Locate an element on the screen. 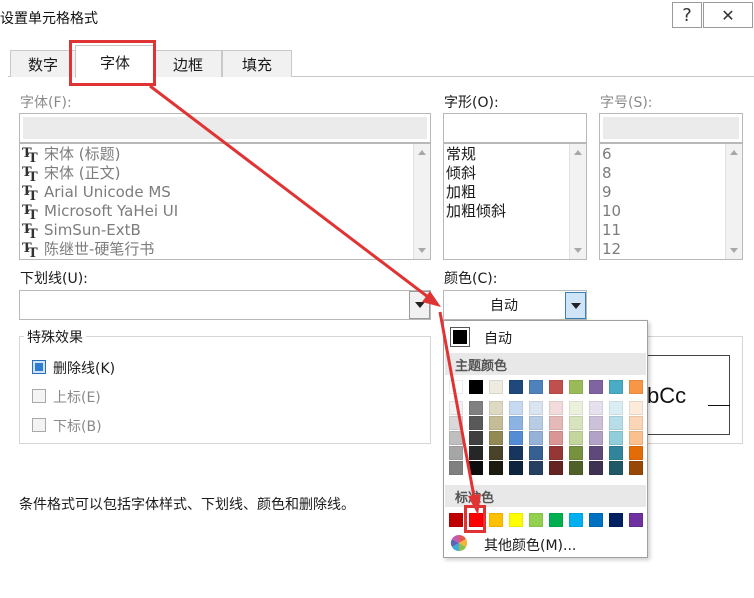 The image size is (754, 598). list-item: 倾斜 is located at coordinates (476, 173).